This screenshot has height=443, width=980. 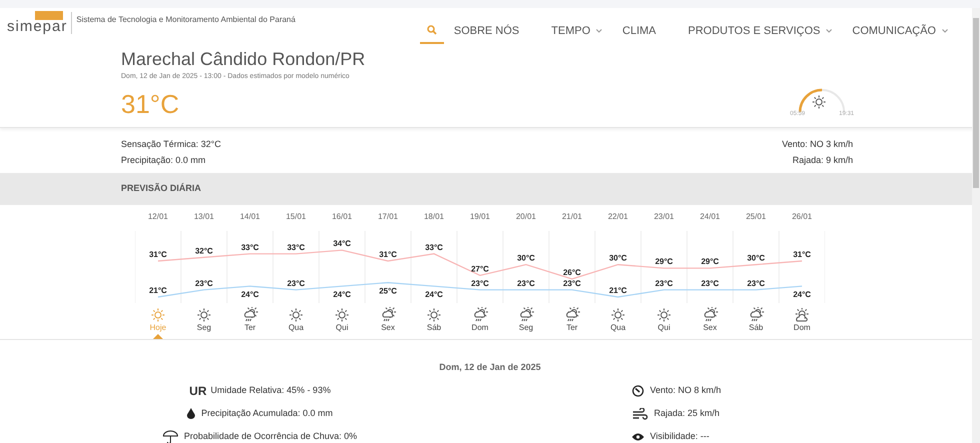 What do you see at coordinates (270, 390) in the screenshot?
I see `detail-text: Umidade Relativa: 45% - 93%` at bounding box center [270, 390].